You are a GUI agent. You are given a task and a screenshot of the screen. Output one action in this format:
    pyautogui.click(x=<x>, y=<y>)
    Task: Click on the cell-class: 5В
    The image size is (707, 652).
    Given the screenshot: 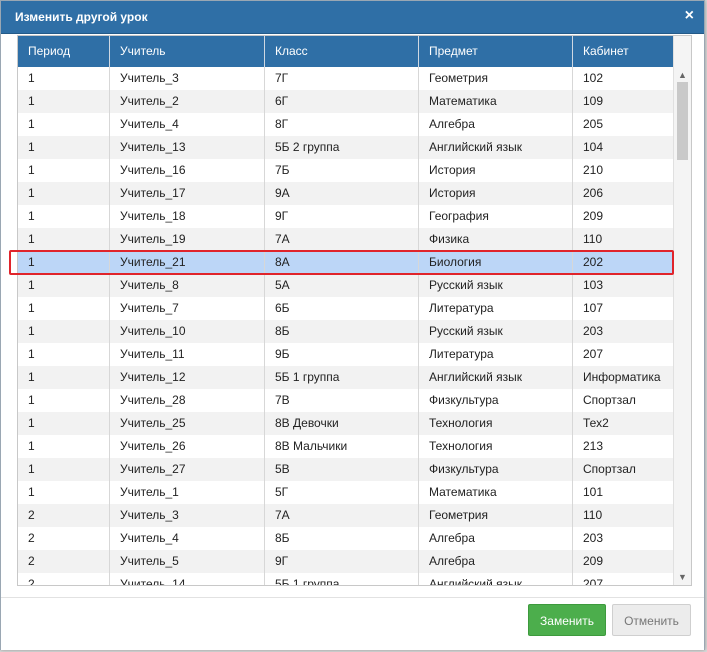 What is the action you would take?
    pyautogui.click(x=342, y=469)
    